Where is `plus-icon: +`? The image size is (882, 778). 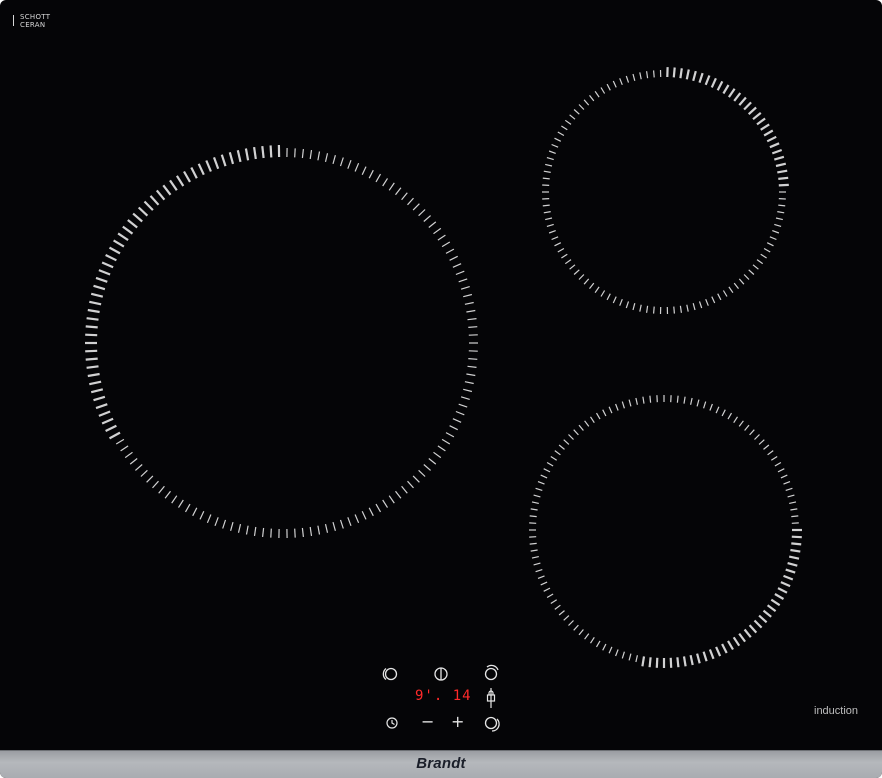 plus-icon: + is located at coordinates (457, 722).